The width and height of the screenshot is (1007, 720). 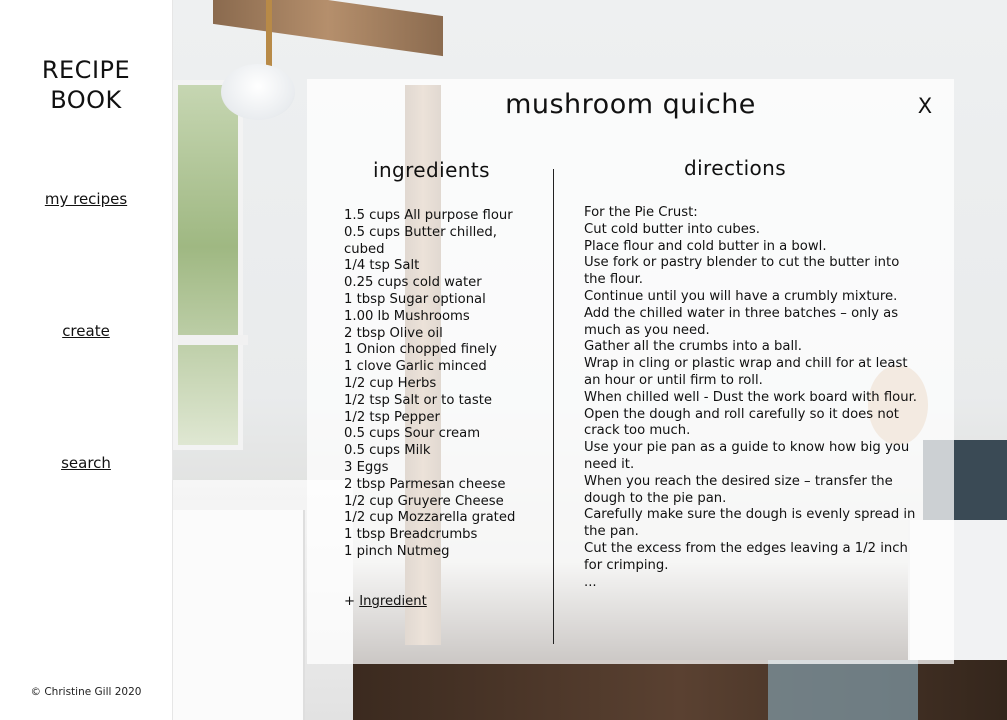 What do you see at coordinates (641, 212) in the screenshot?
I see `direction-step: For the Pie Crust:` at bounding box center [641, 212].